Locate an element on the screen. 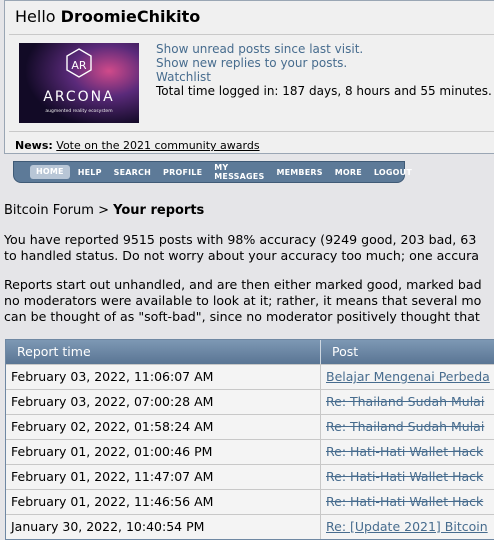  news: News: Vote on the 2021 community awards is located at coordinates (137, 145).